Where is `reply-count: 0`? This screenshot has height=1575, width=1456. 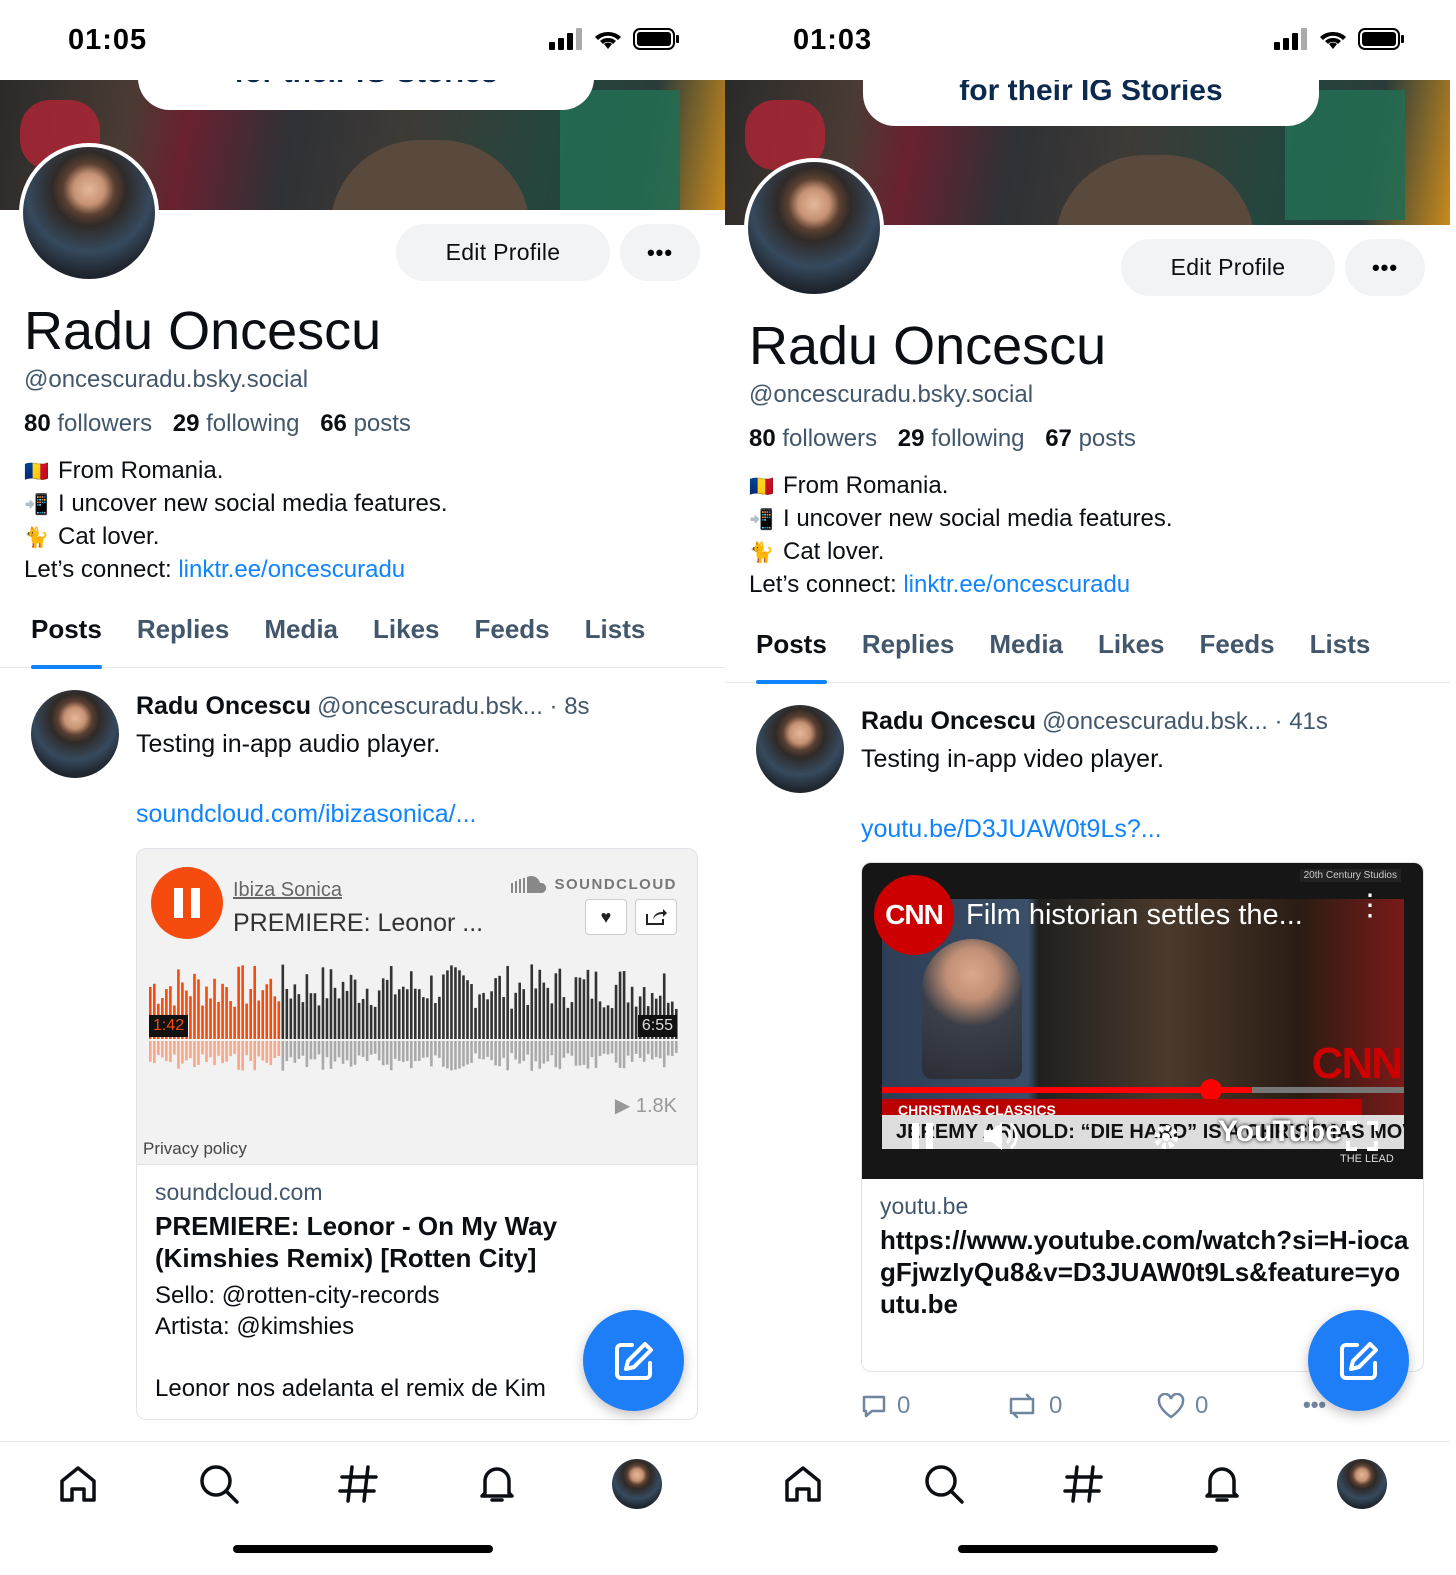
reply-count: 0 is located at coordinates (904, 1405).